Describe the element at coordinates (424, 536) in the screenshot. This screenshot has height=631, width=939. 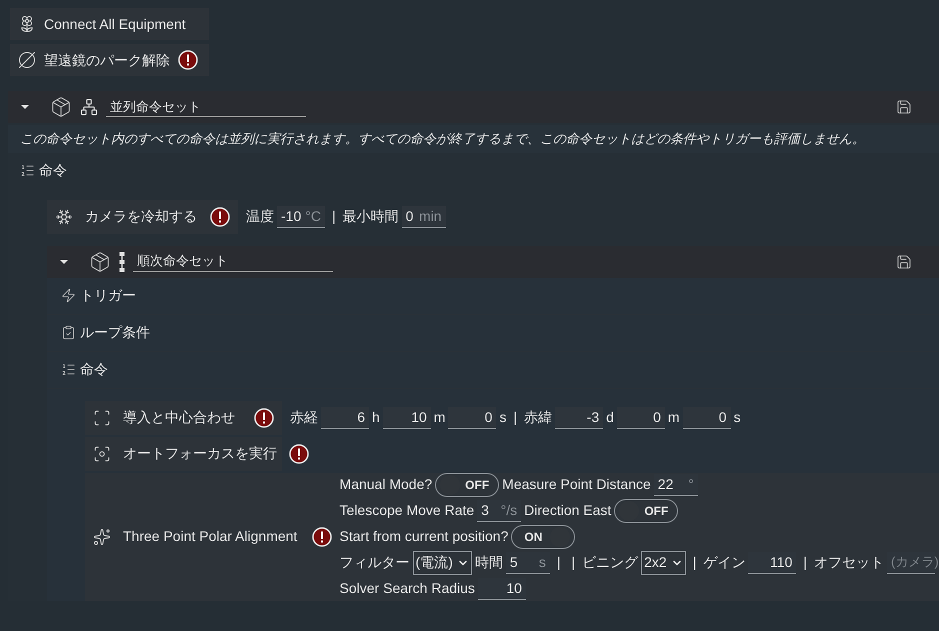
I see `param-label: Start from current position?` at that location.